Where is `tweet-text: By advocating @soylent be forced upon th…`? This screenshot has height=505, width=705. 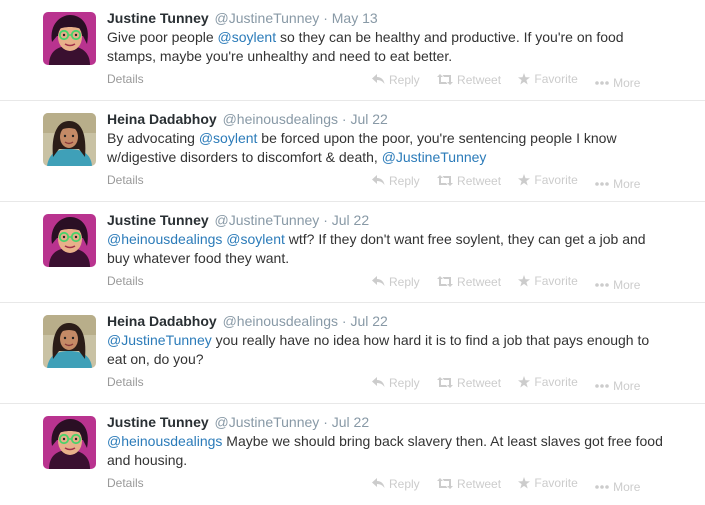 tweet-text: By advocating @soylent be forced upon th… is located at coordinates (387, 148).